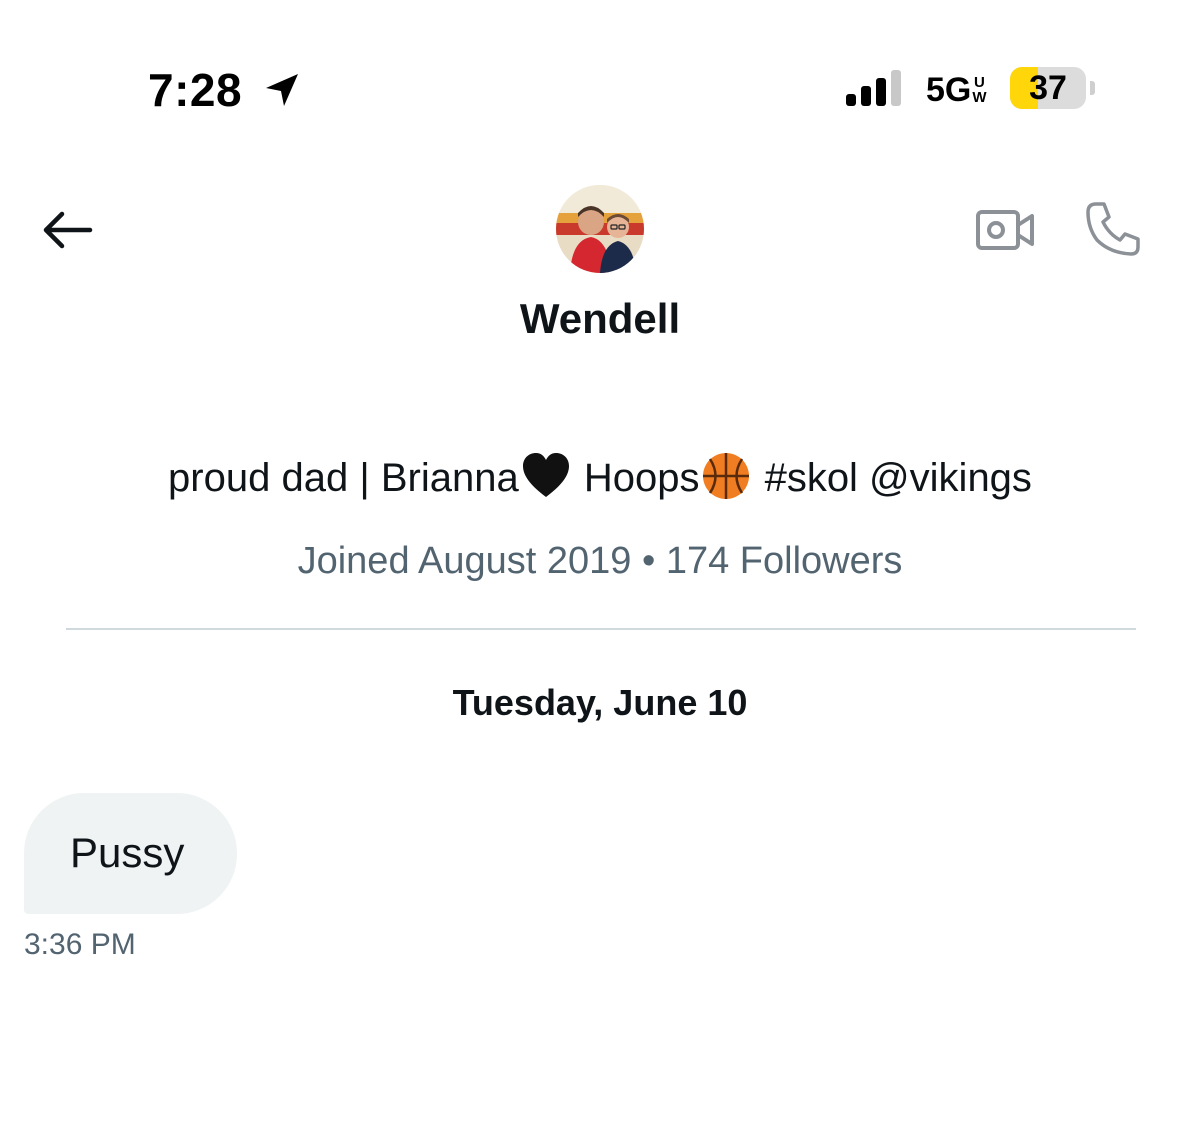  I want to click on back-arrow-icon, so click(67, 230).